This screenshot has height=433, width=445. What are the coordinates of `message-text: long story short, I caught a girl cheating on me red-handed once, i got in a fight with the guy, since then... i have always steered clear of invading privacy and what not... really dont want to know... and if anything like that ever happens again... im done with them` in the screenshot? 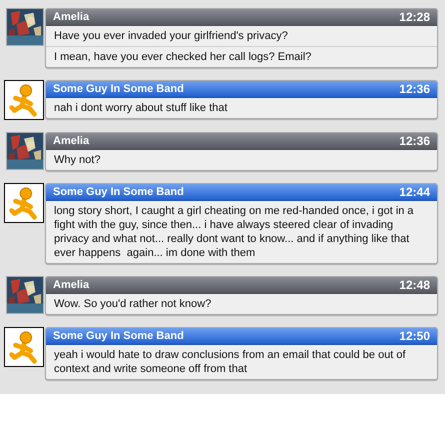 It's located at (234, 232).